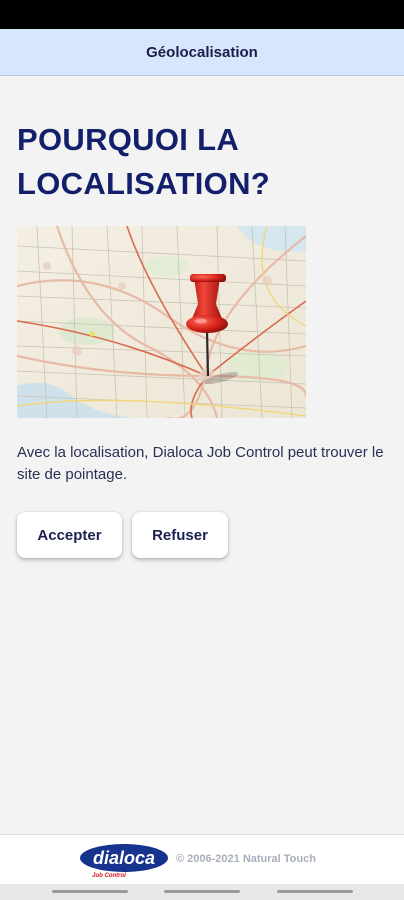 Image resolution: width=404 pixels, height=900 pixels. Describe the element at coordinates (202, 14) in the screenshot. I see `status-bar` at that location.